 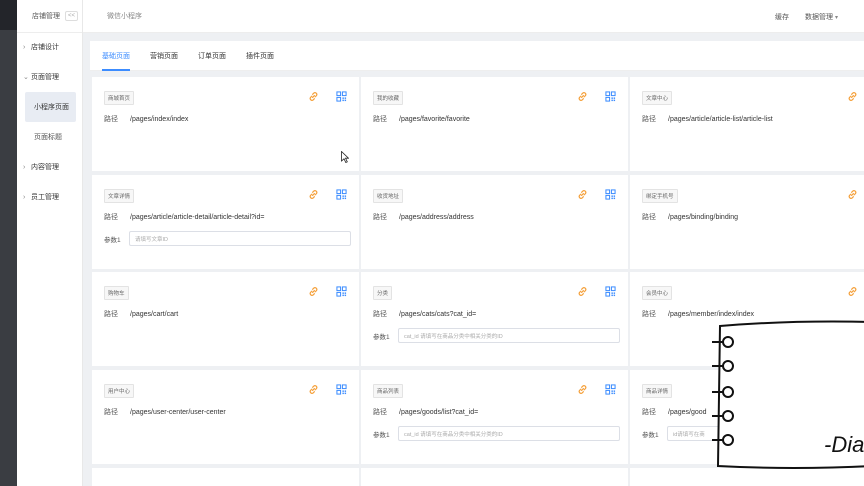 I want to click on chevron-down-icon: ⌄, so click(x=26, y=77).